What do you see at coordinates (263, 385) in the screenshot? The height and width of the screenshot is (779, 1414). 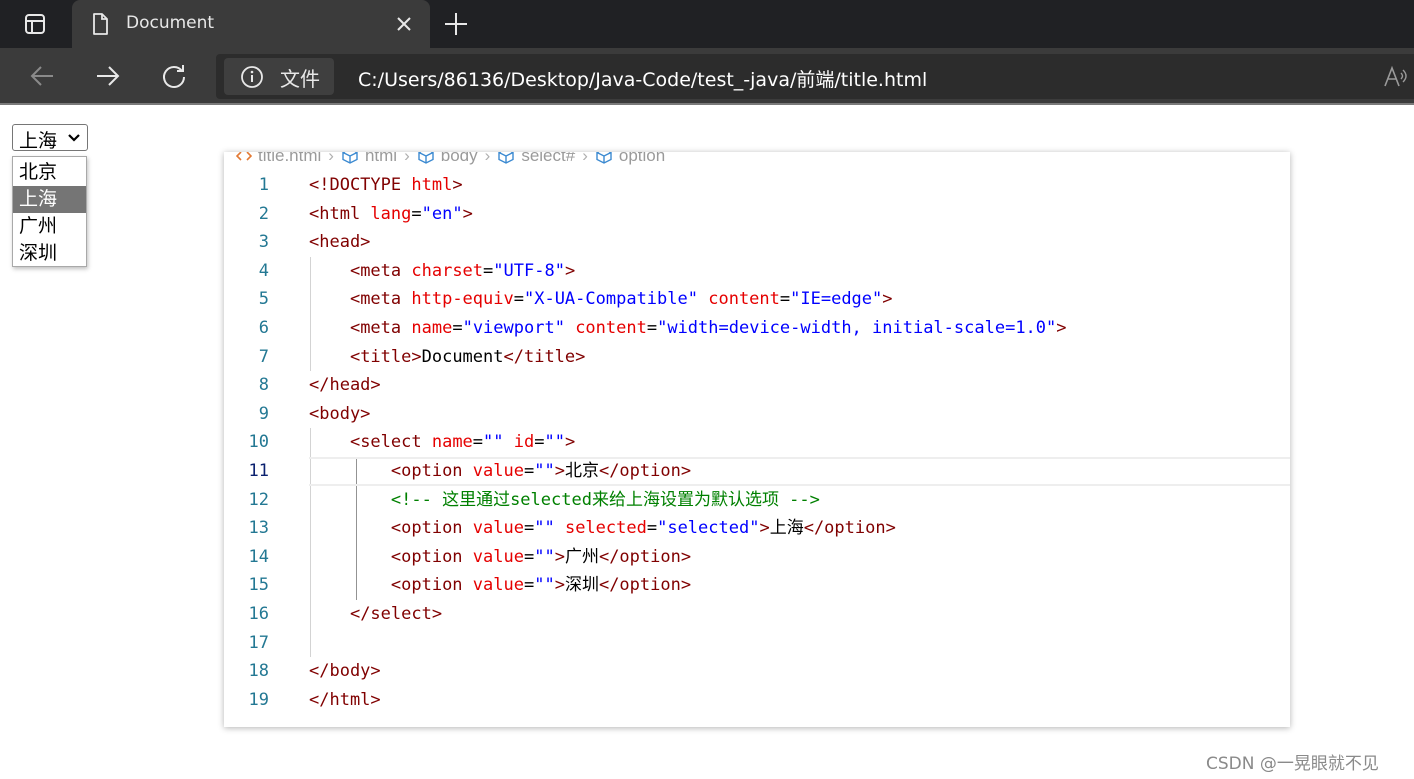 I see `line-number: 8` at bounding box center [263, 385].